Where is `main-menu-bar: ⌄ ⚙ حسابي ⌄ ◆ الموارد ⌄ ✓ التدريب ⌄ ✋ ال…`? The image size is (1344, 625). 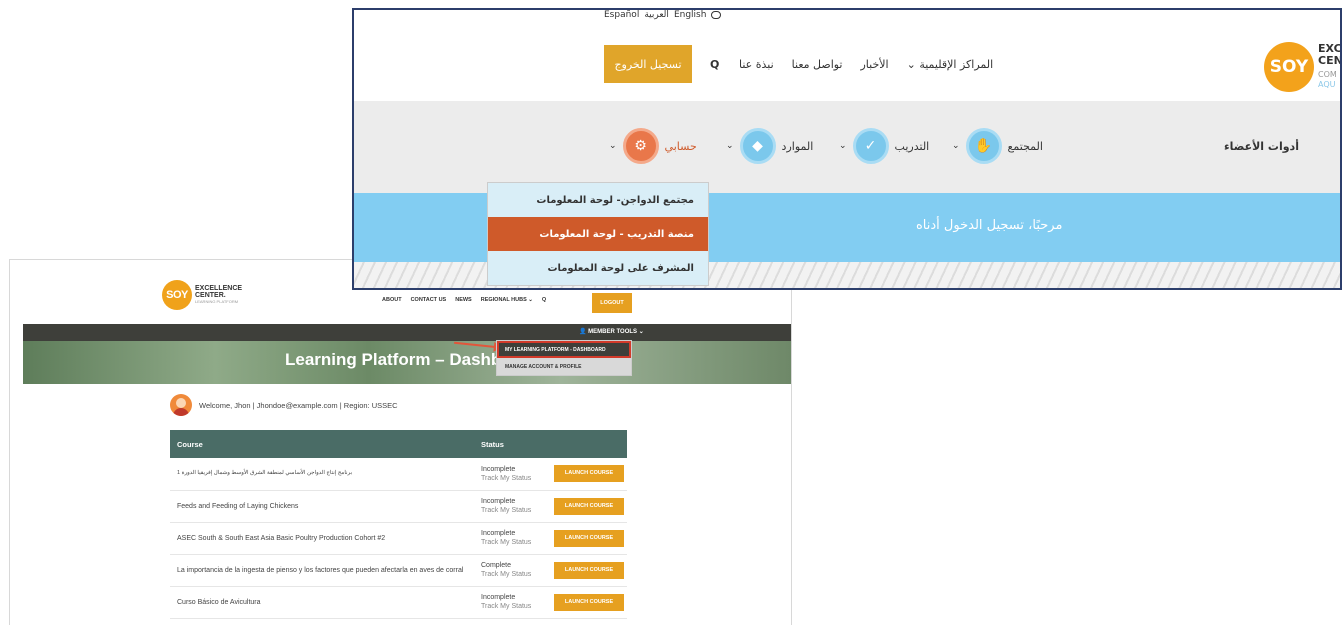 main-menu-bar: ⌄ ⚙ حسابي ⌄ ◆ الموارد ⌄ ✓ التدريب ⌄ ✋ ال… is located at coordinates (847, 147).